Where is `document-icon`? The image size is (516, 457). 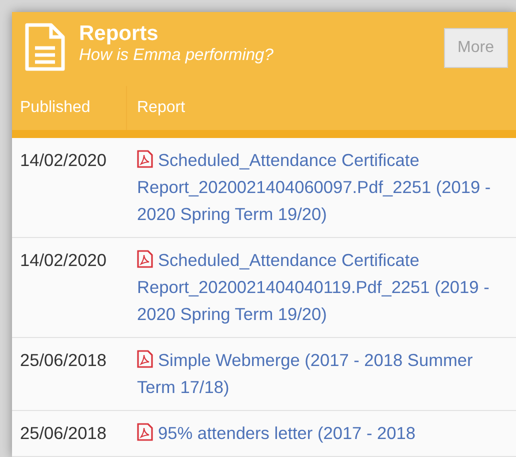 document-icon is located at coordinates (45, 47).